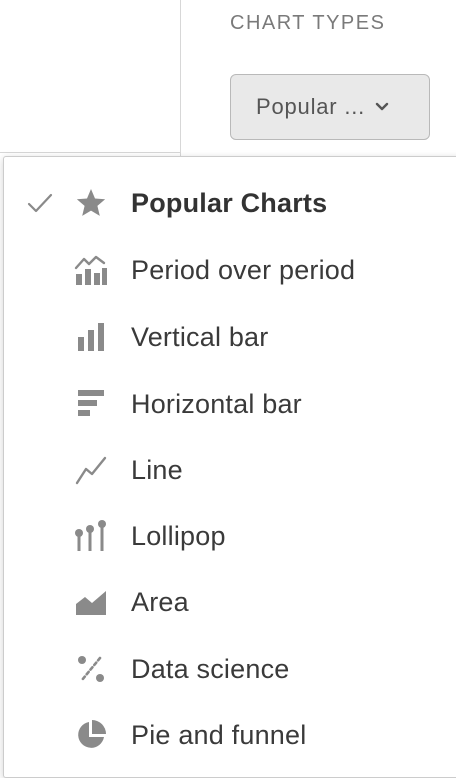 The image size is (456, 778). What do you see at coordinates (90, 76) in the screenshot?
I see `background-panel` at bounding box center [90, 76].